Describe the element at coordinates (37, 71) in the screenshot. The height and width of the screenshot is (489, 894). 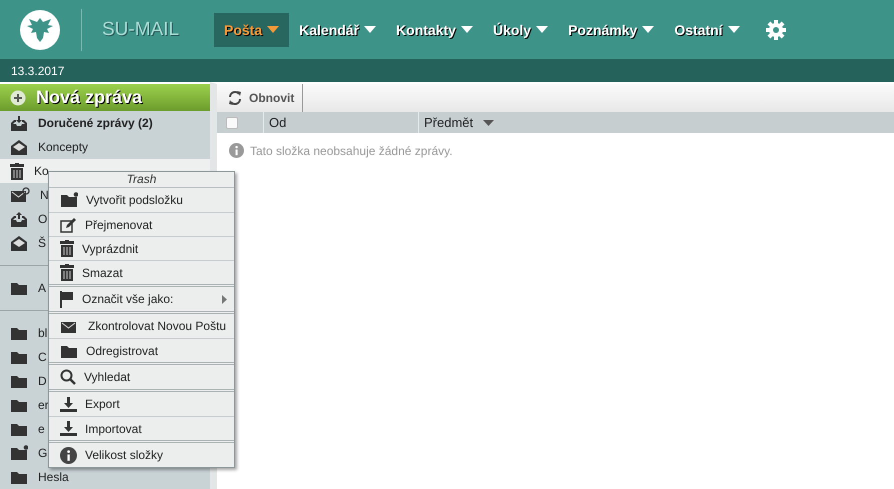
I see `current-date: 13.3.2017` at that location.